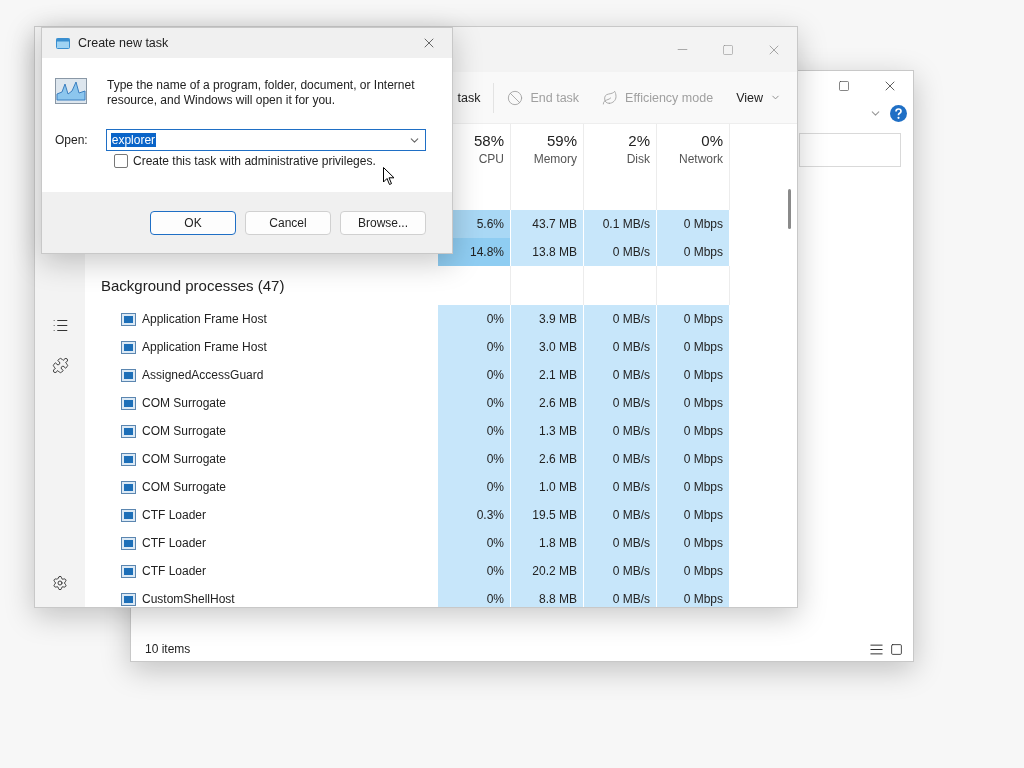  I want to click on table-cell: 3.0 MB, so click(547, 347).